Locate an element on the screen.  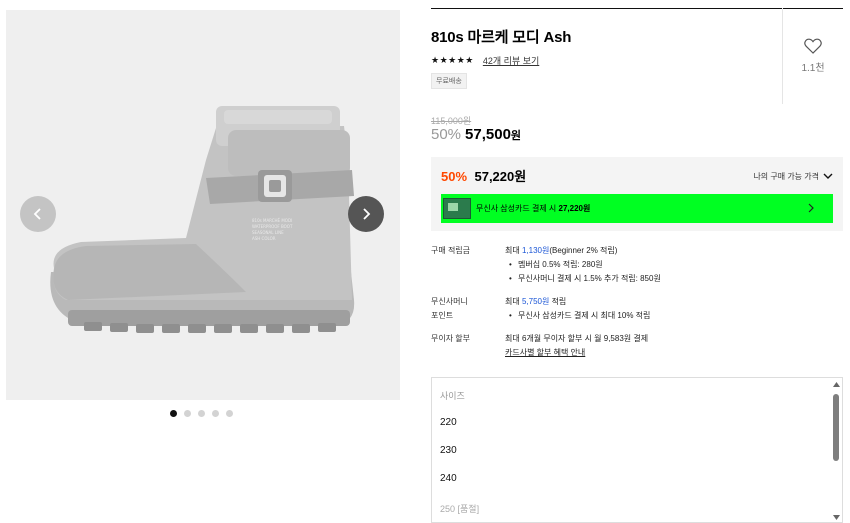
size-option-230: 230 is located at coordinates (448, 450).